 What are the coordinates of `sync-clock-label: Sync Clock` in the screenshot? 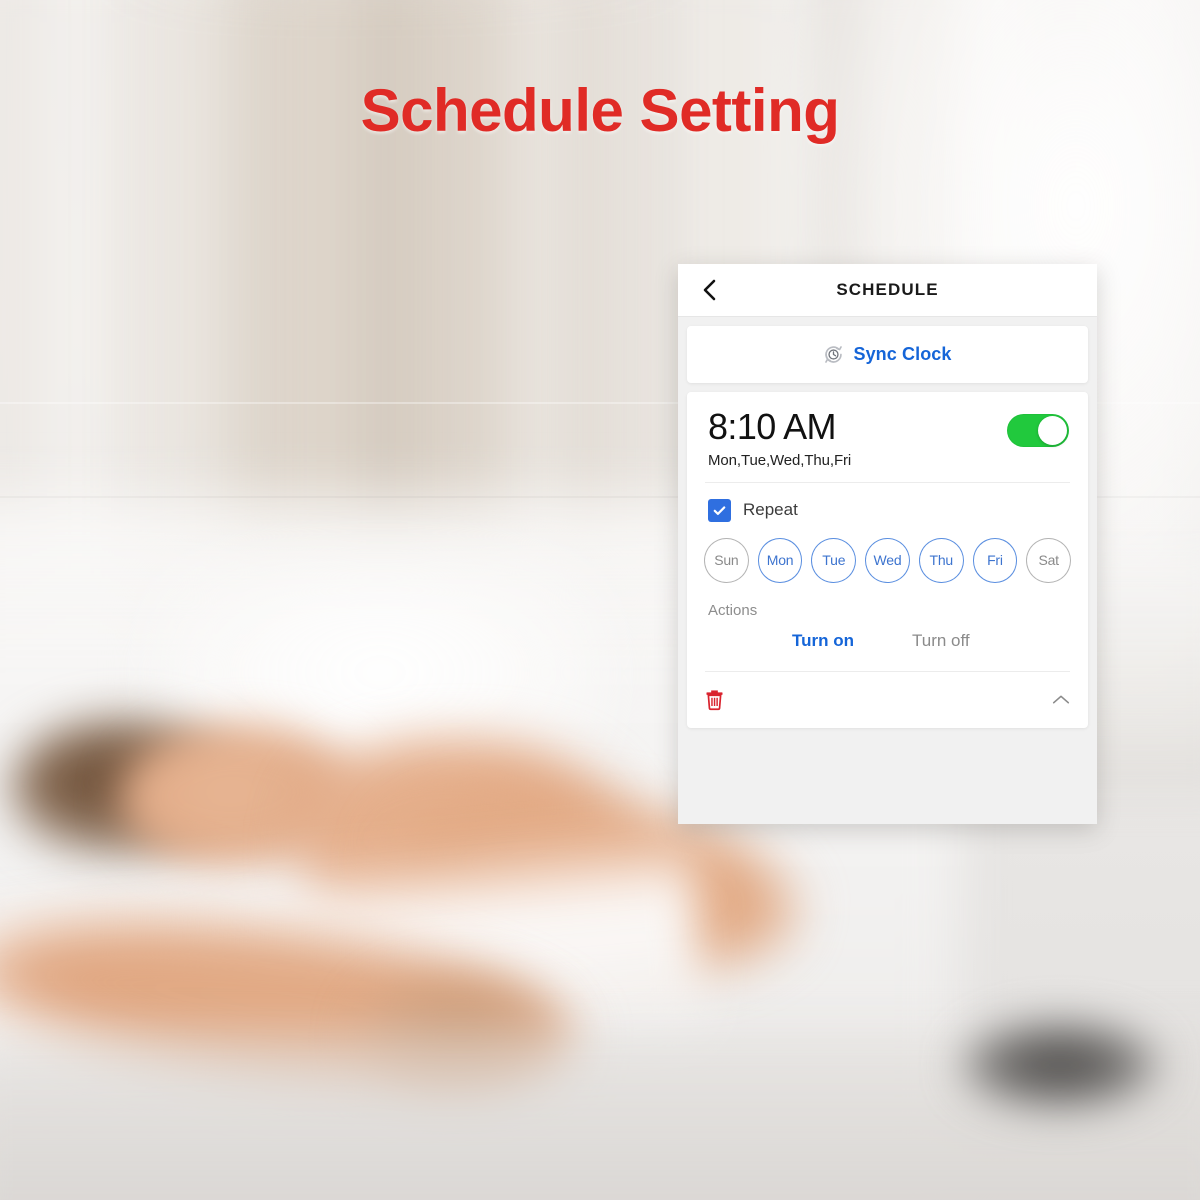 It's located at (902, 354).